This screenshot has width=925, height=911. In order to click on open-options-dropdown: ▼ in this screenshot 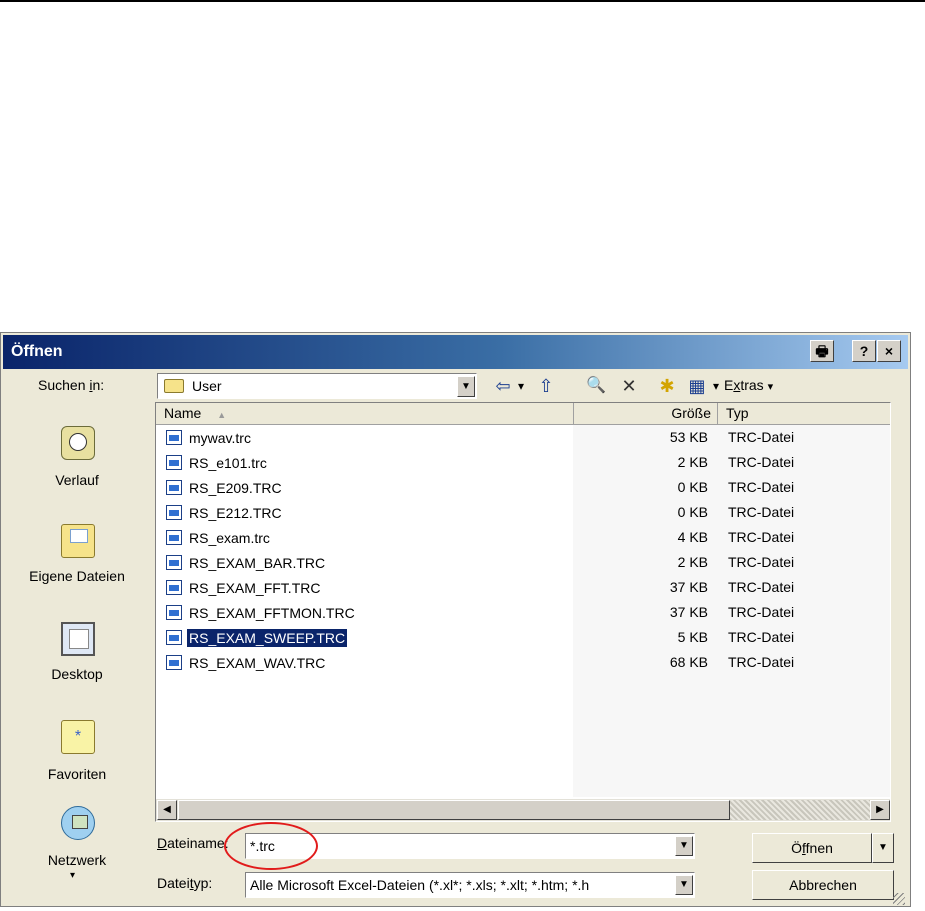, I will do `click(883, 848)`.